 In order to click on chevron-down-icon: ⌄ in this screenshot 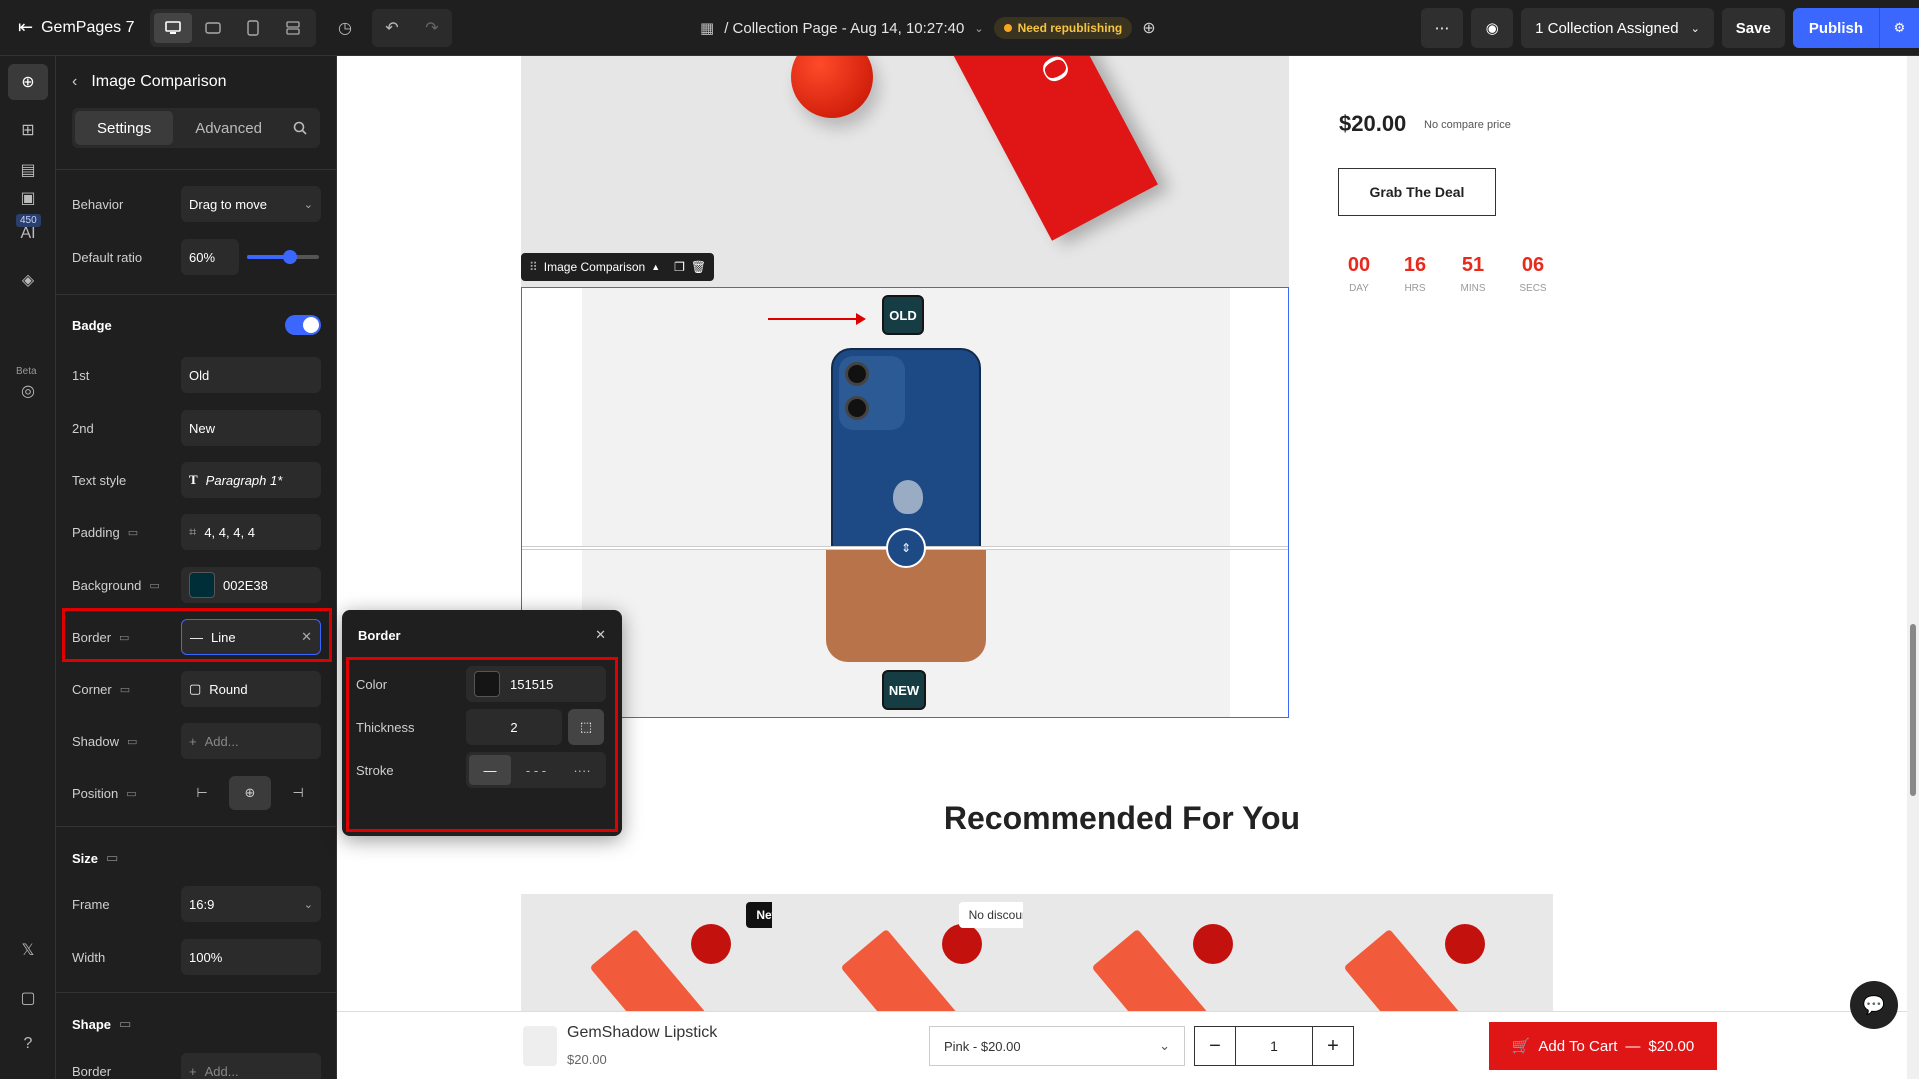, I will do `click(1164, 1045)`.